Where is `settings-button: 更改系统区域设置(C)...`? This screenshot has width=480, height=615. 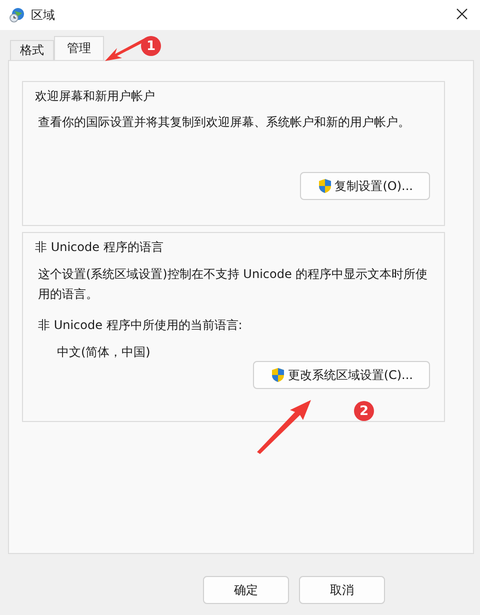
settings-button: 更改系统区域设置(C)... is located at coordinates (341, 375).